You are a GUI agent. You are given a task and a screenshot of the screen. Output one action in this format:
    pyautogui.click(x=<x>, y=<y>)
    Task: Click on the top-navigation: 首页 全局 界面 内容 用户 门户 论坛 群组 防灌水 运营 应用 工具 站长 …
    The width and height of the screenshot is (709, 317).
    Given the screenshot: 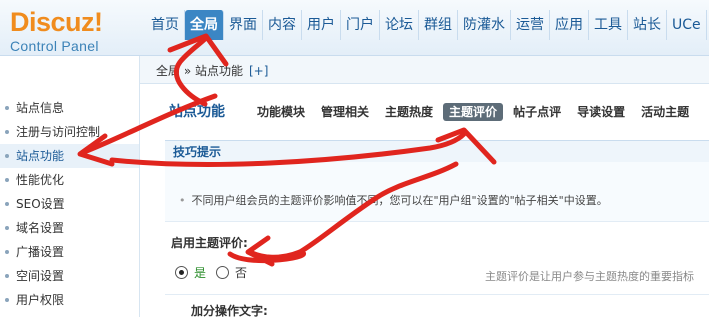 What is the action you would take?
    pyautogui.click(x=426, y=25)
    